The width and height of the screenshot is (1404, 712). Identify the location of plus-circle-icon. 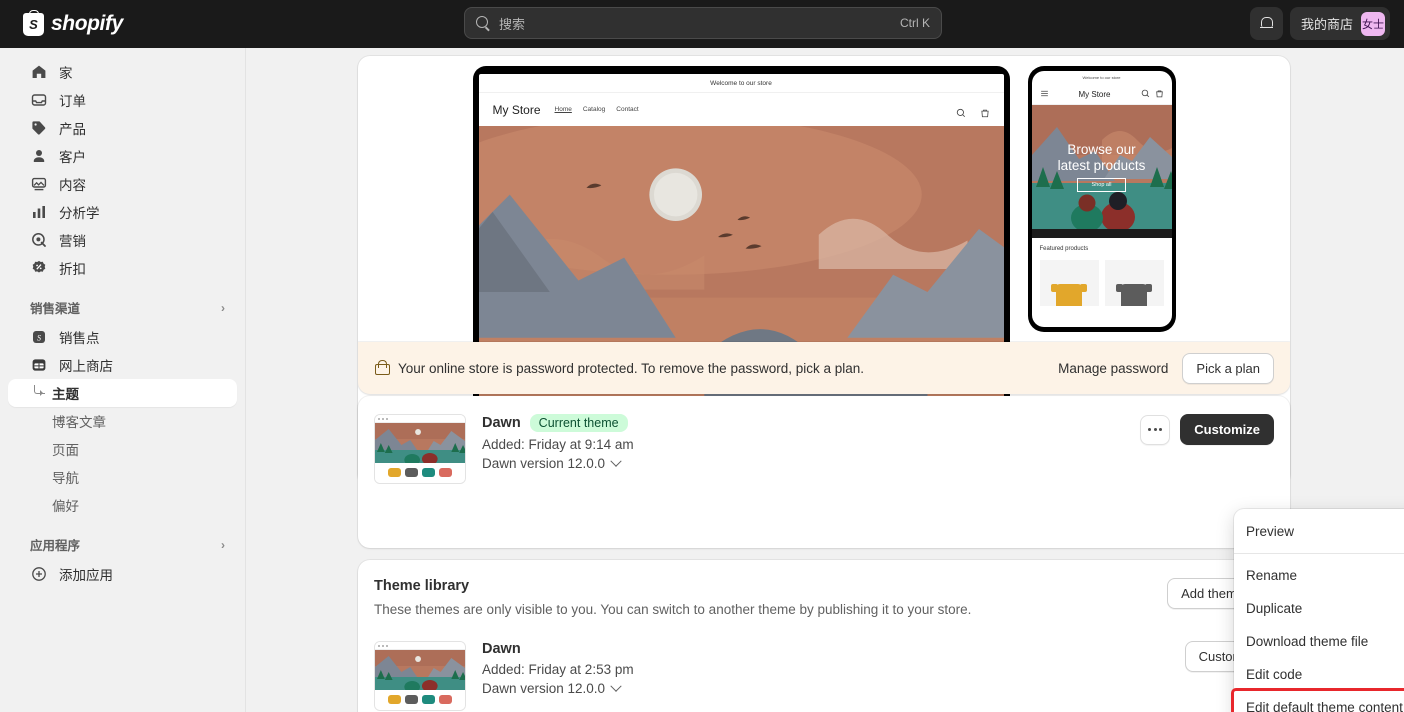
(38, 574).